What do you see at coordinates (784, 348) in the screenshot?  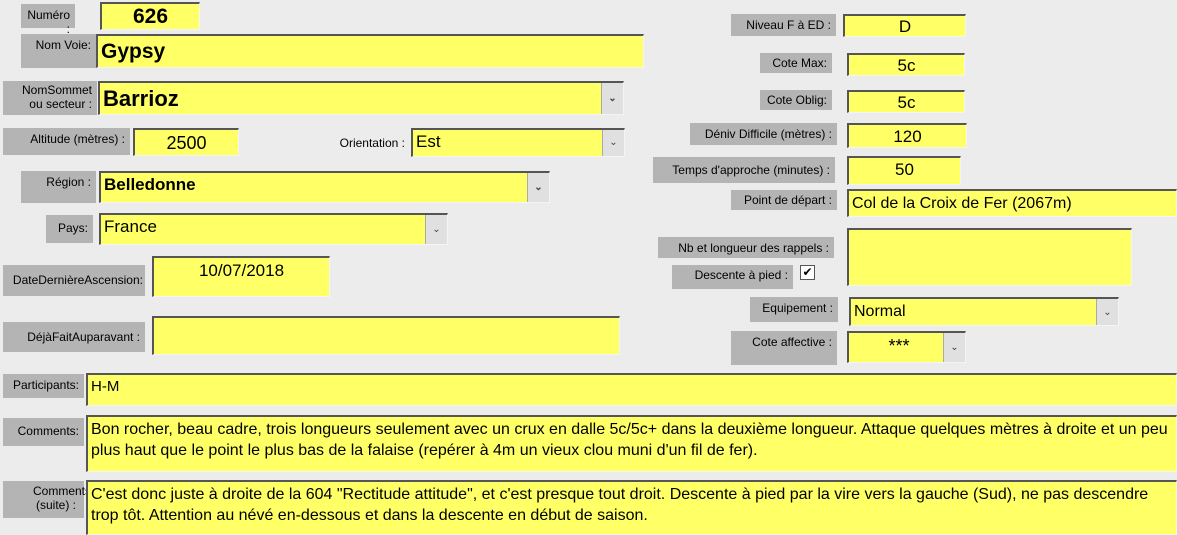 I see `cote-affective-label: Cote affective :` at bounding box center [784, 348].